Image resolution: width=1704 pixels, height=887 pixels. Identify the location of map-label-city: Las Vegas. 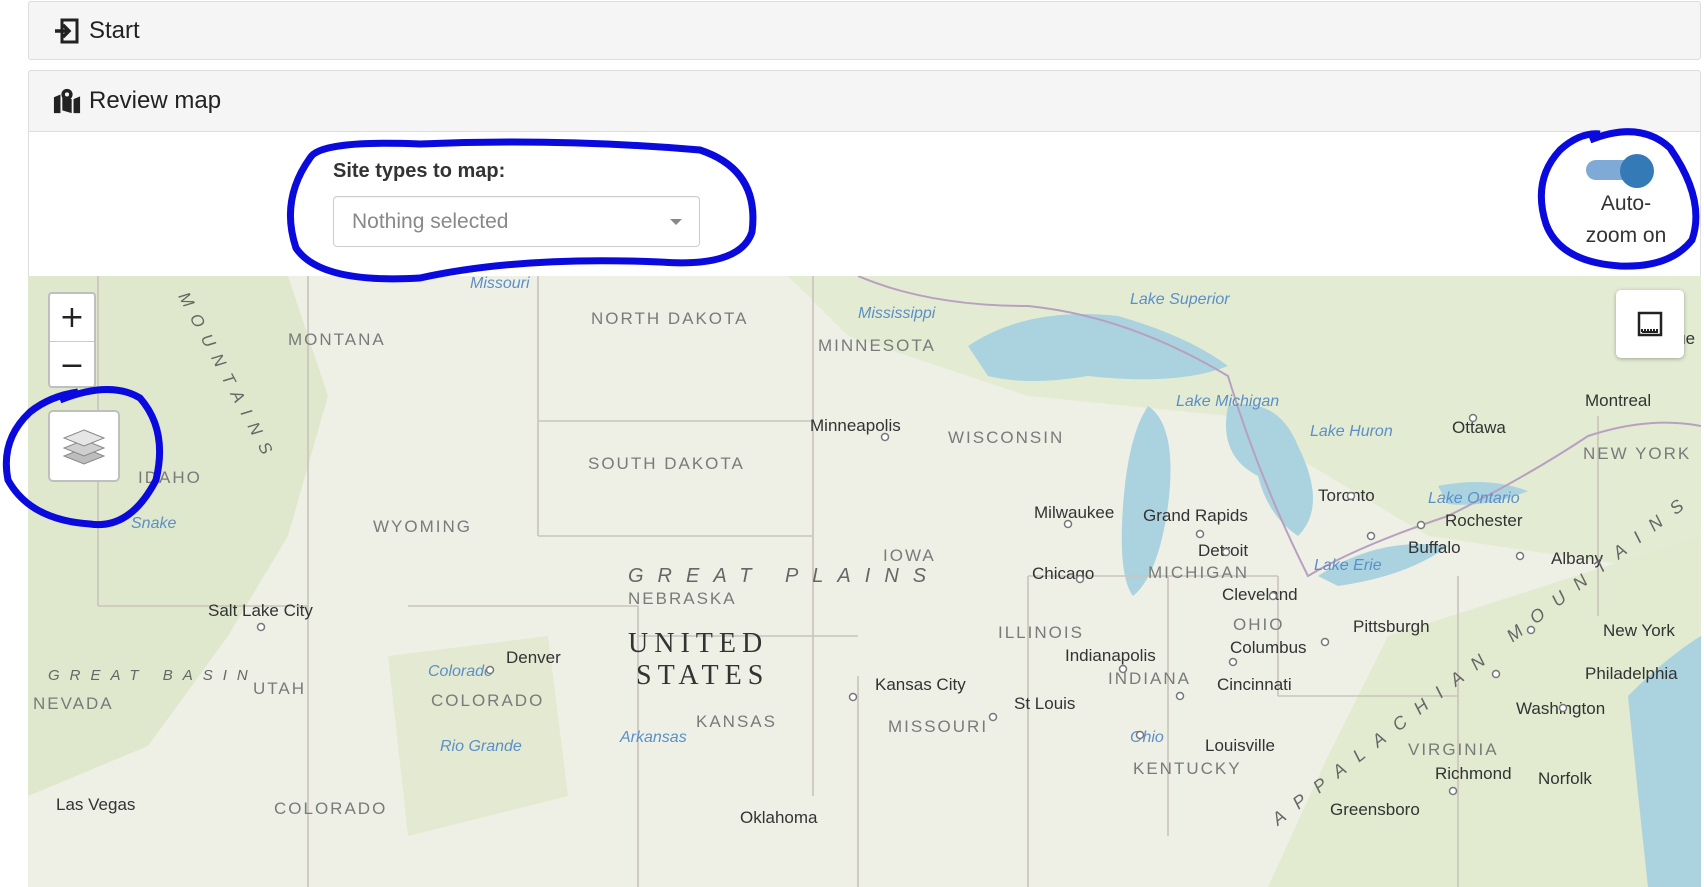
(95, 804).